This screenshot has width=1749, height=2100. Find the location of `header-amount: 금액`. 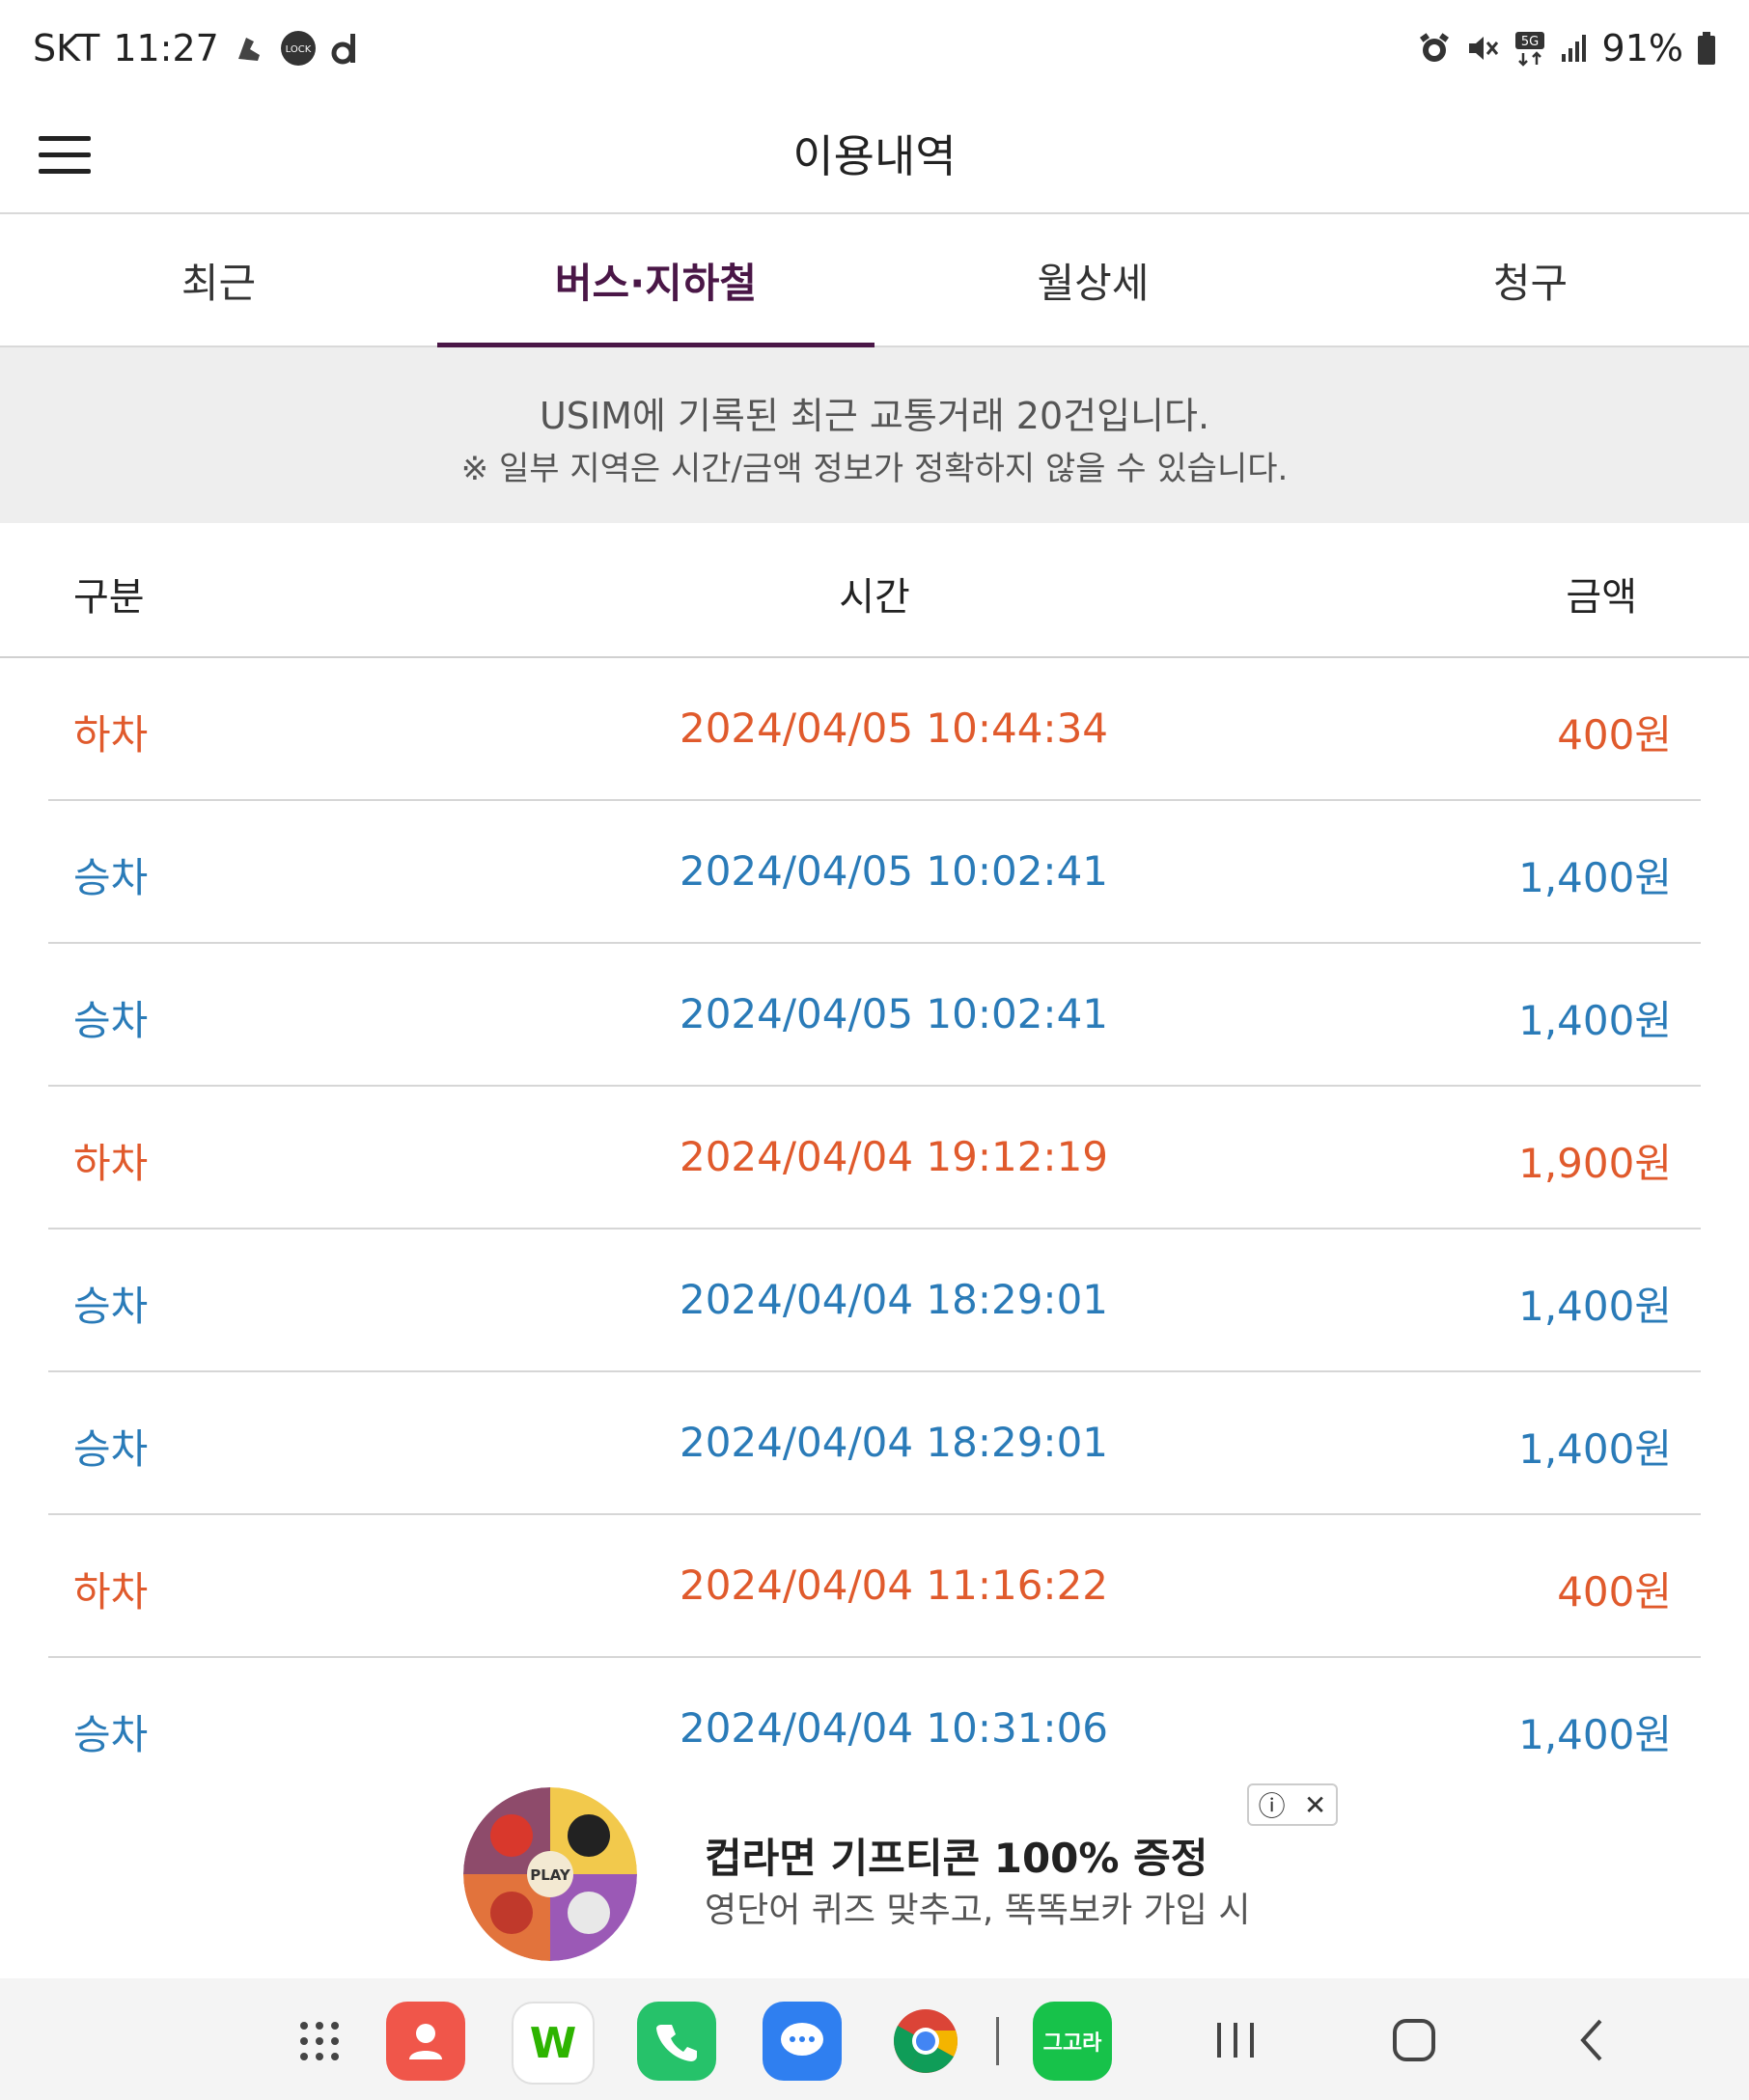

header-amount: 금액 is located at coordinates (1602, 597).